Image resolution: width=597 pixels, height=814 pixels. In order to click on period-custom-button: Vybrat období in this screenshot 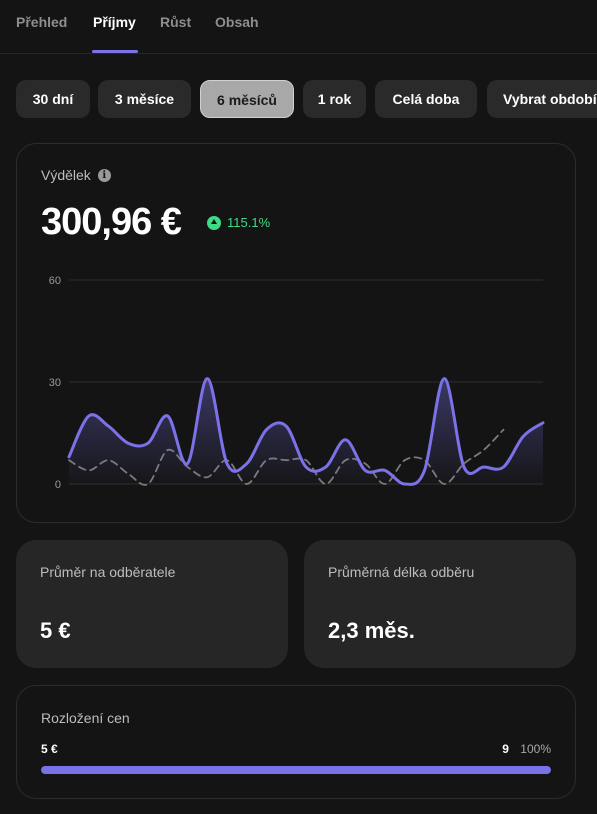, I will do `click(542, 99)`.